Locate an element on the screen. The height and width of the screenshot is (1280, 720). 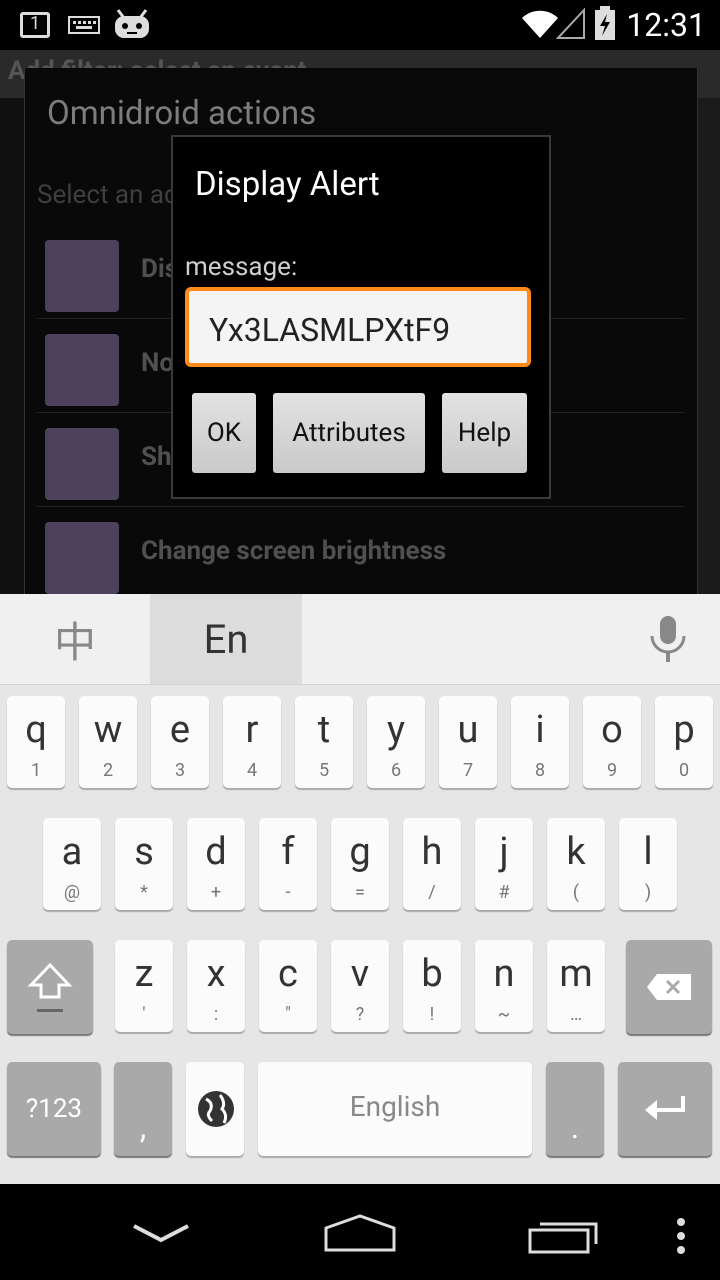
key-t: t5 is located at coordinates (324, 742).